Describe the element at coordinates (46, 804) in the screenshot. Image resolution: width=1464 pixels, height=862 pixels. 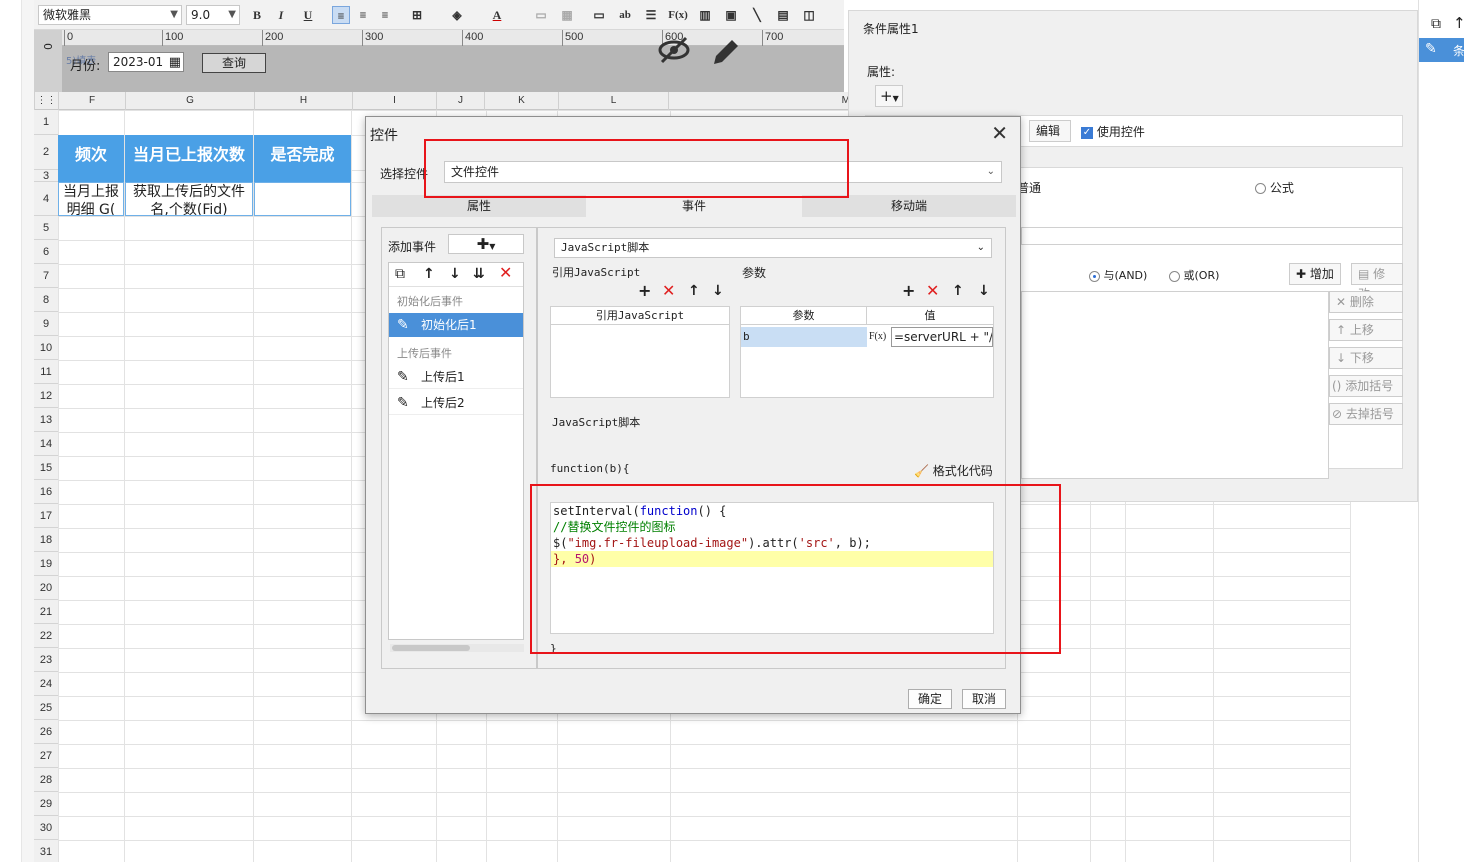
I see `row-header: 29` at that location.